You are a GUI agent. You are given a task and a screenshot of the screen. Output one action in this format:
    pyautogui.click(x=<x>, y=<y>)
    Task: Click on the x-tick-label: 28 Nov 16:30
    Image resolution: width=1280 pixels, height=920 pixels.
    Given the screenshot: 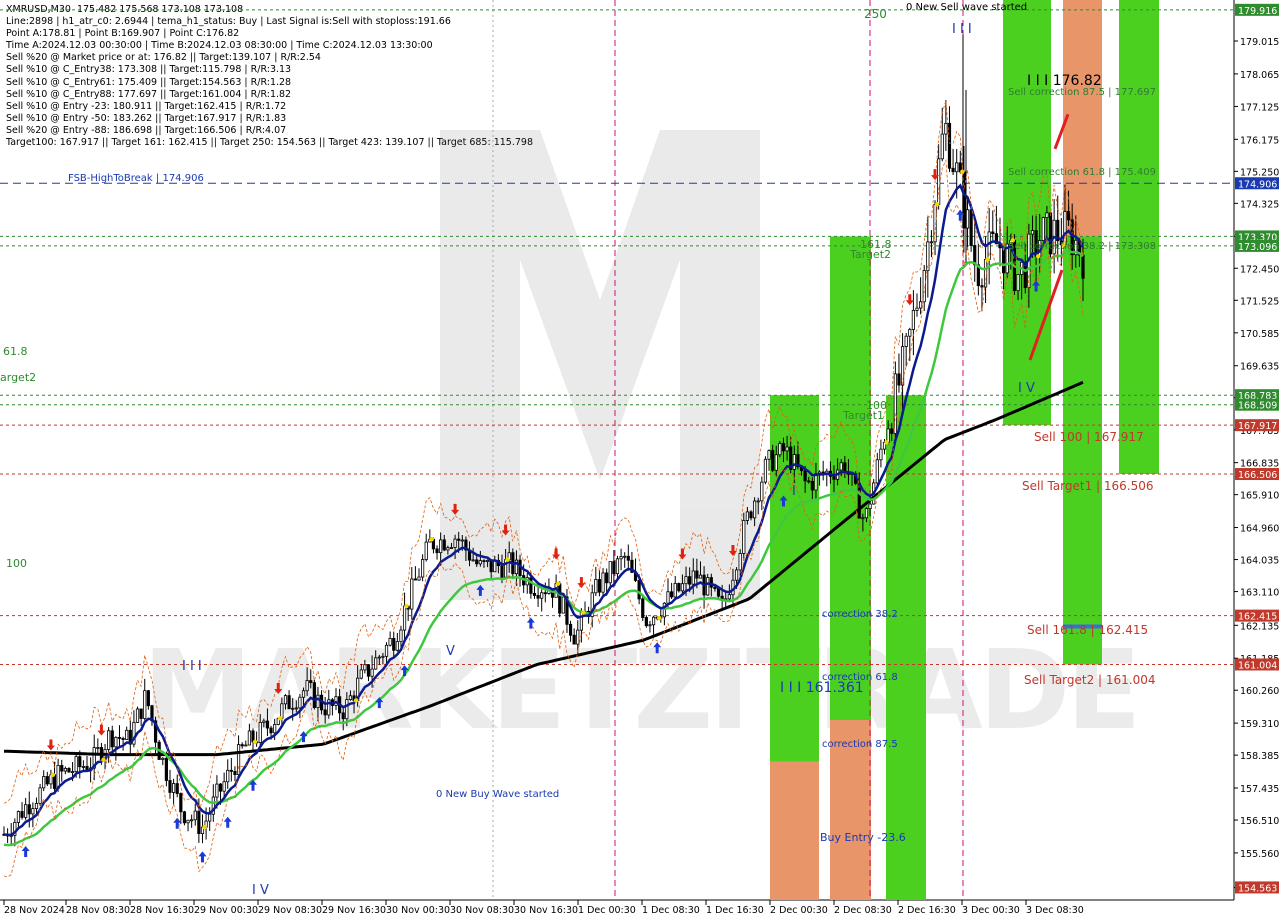 What is the action you would take?
    pyautogui.click(x=162, y=910)
    